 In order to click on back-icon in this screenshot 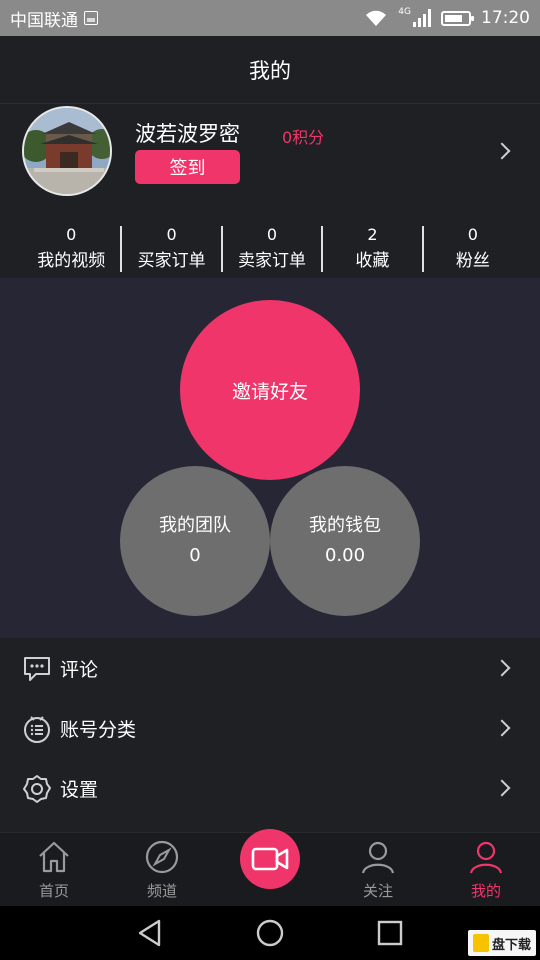, I will do `click(150, 933)`.